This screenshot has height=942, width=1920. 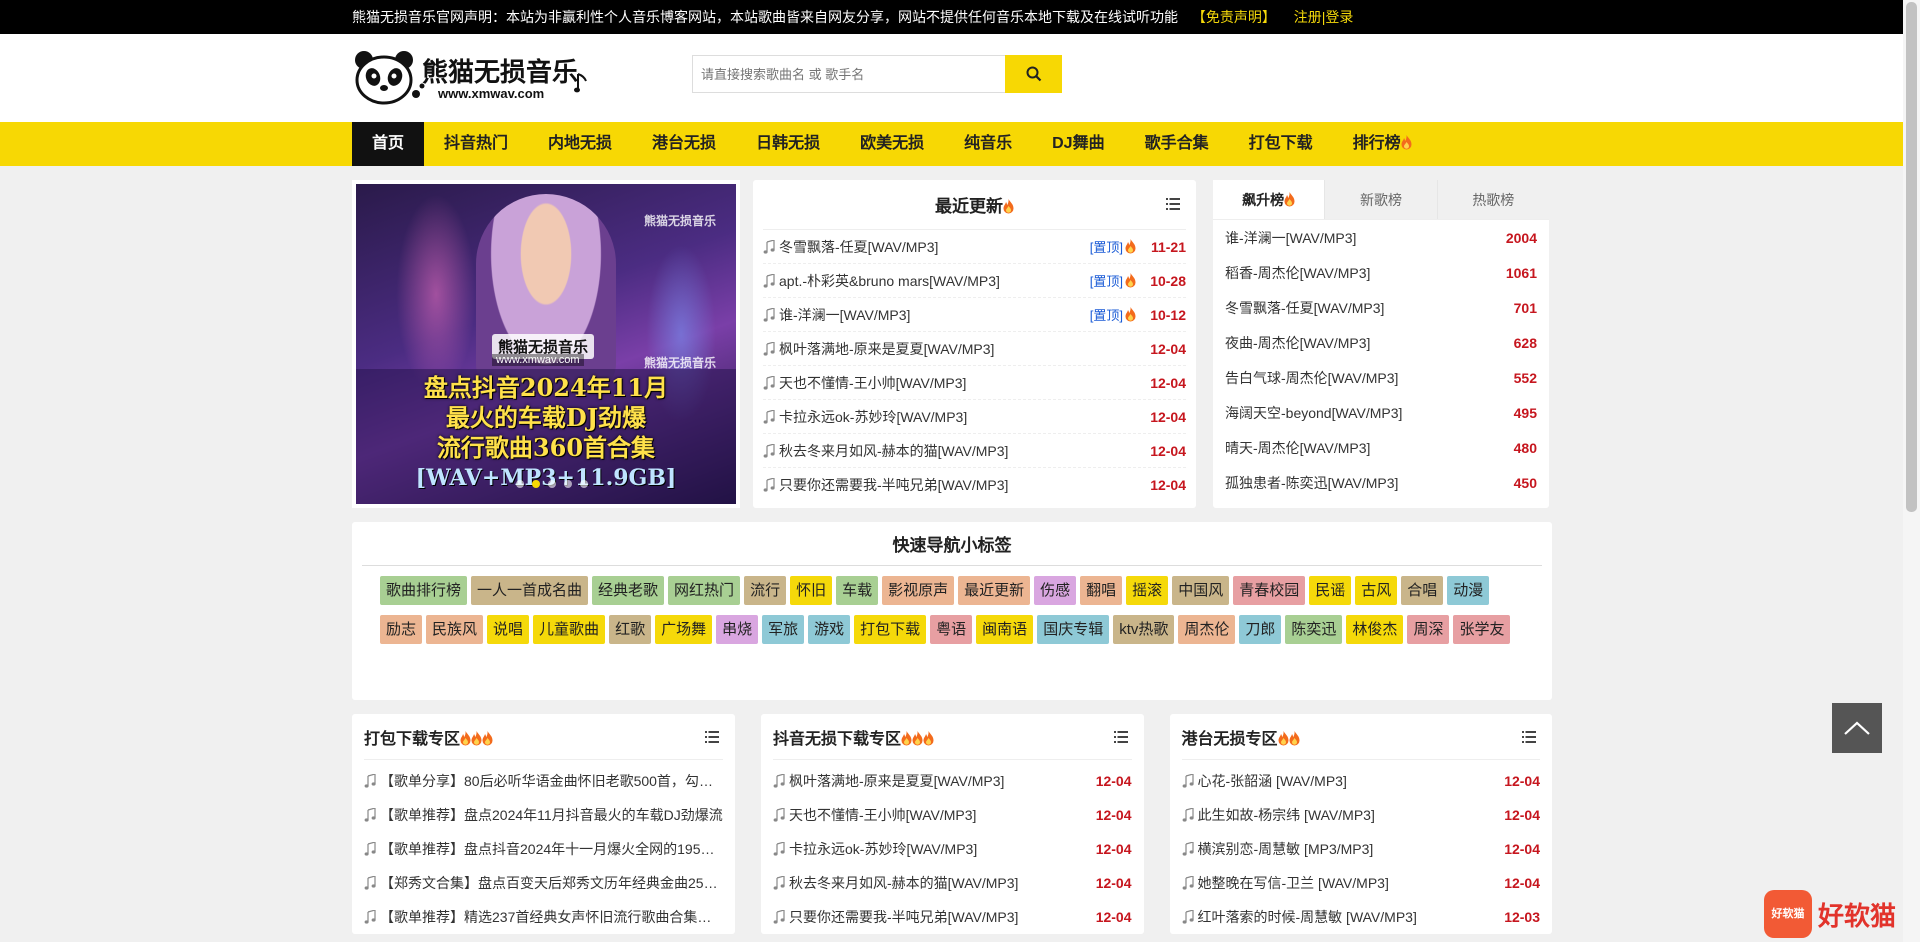 I want to click on section-song-row: 此生如故-杨宗纬 [WAV/MP3] 12-04, so click(x=1361, y=815).